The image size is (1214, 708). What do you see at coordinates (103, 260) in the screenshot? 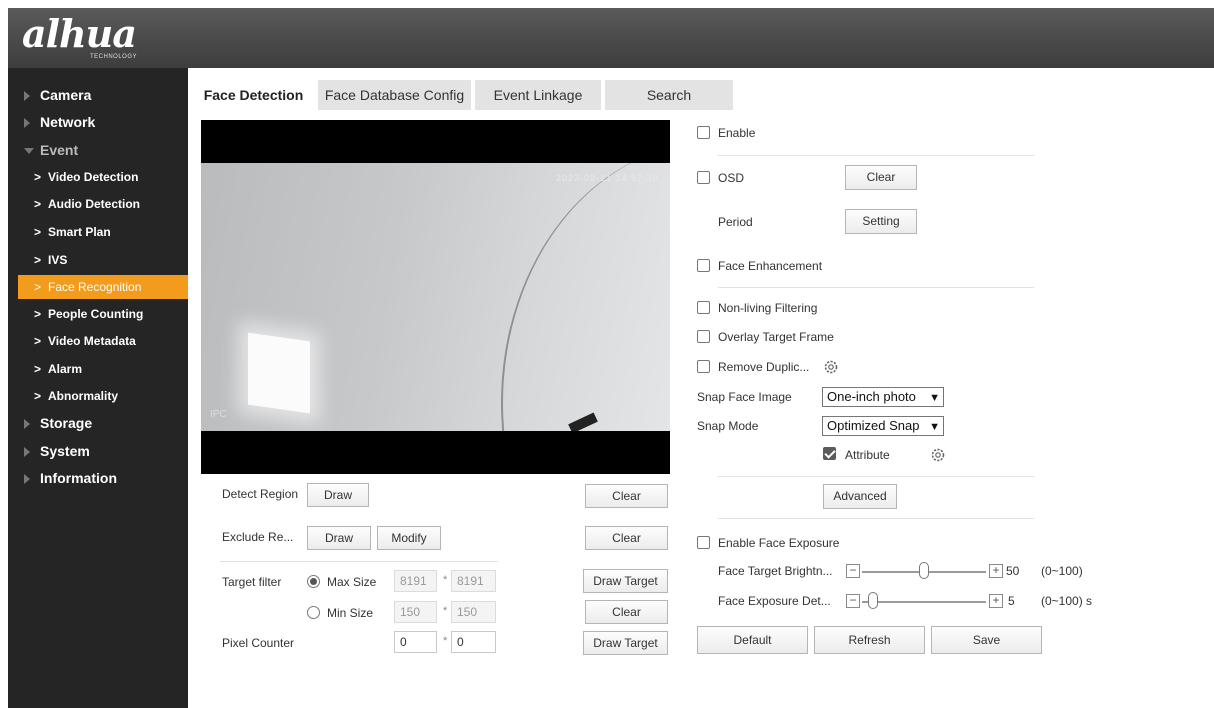
I see `sidebar-item-ivs: > IVS` at bounding box center [103, 260].